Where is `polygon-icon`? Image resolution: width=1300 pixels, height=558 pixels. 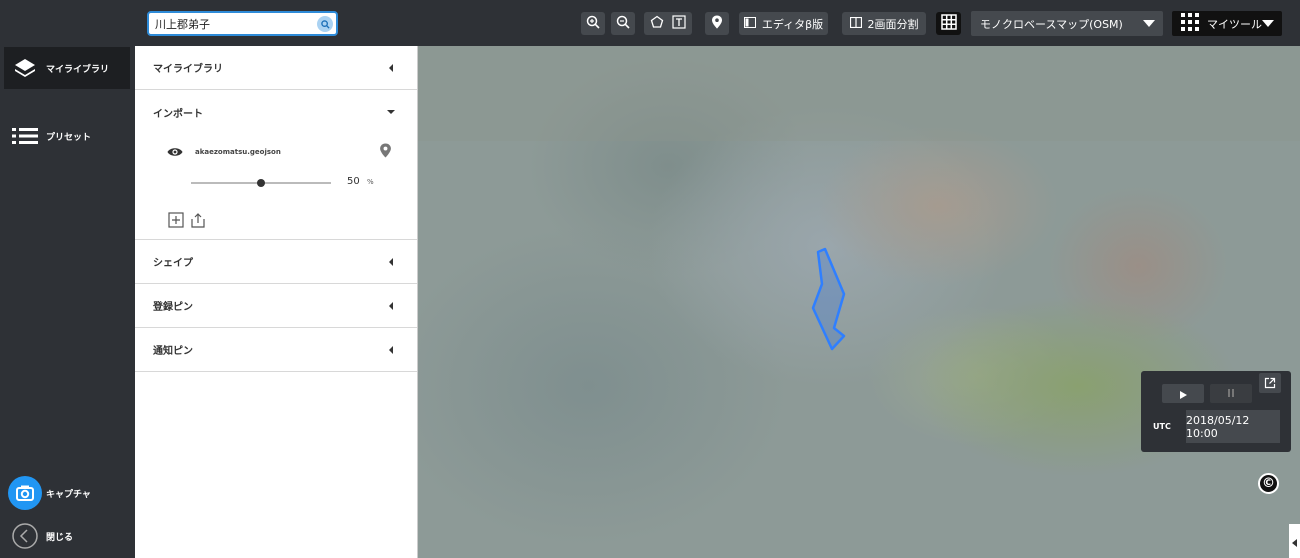 polygon-icon is located at coordinates (657, 23).